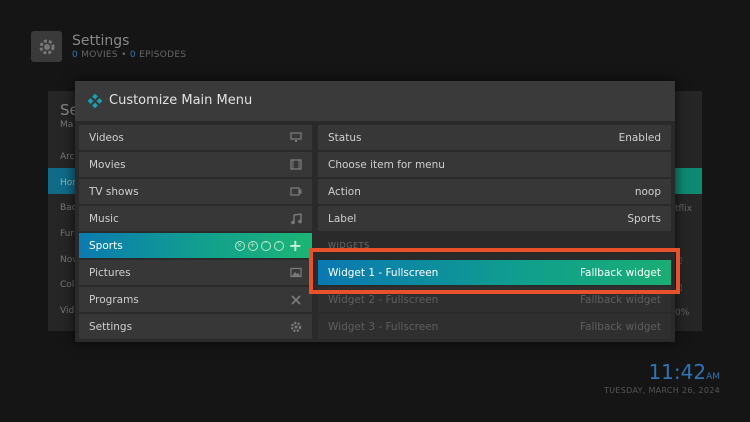  I want to click on menu-item-tv-shows: TV shows, so click(195, 191).